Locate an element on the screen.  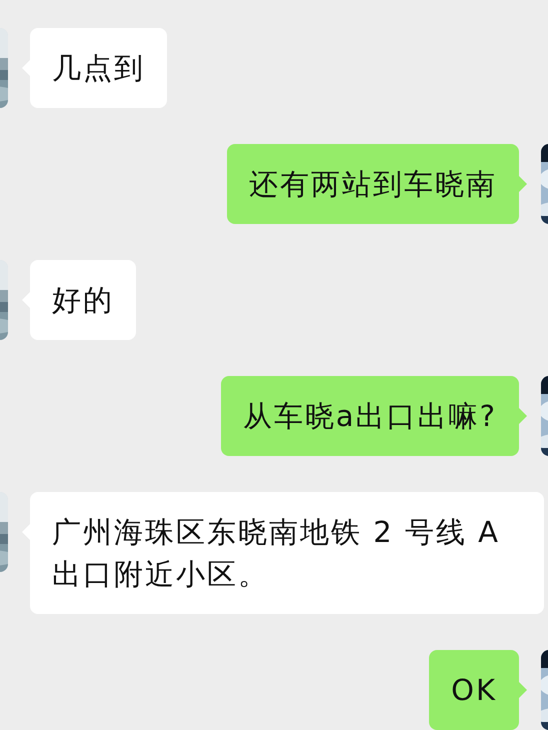
message-text: 从车晓a出口出嘛? is located at coordinates (369, 416).